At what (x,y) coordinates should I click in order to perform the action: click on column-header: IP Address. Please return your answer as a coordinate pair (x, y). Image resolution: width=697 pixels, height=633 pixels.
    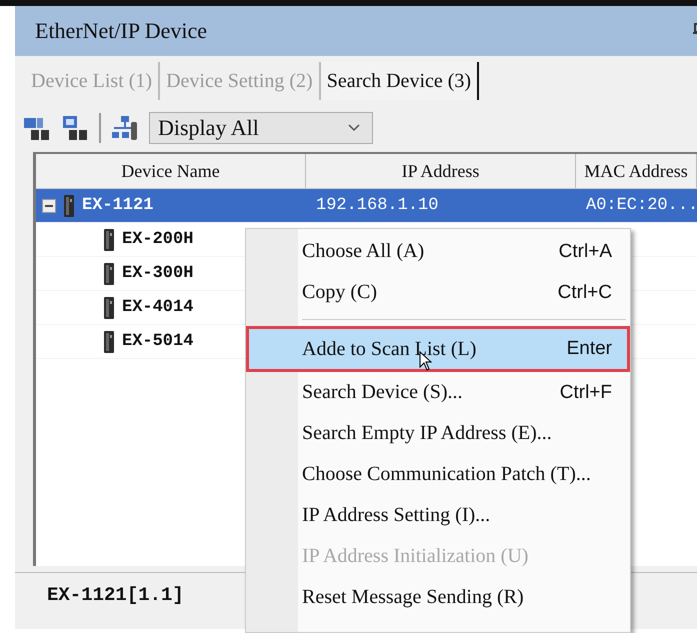
    Looking at the image, I should click on (441, 171).